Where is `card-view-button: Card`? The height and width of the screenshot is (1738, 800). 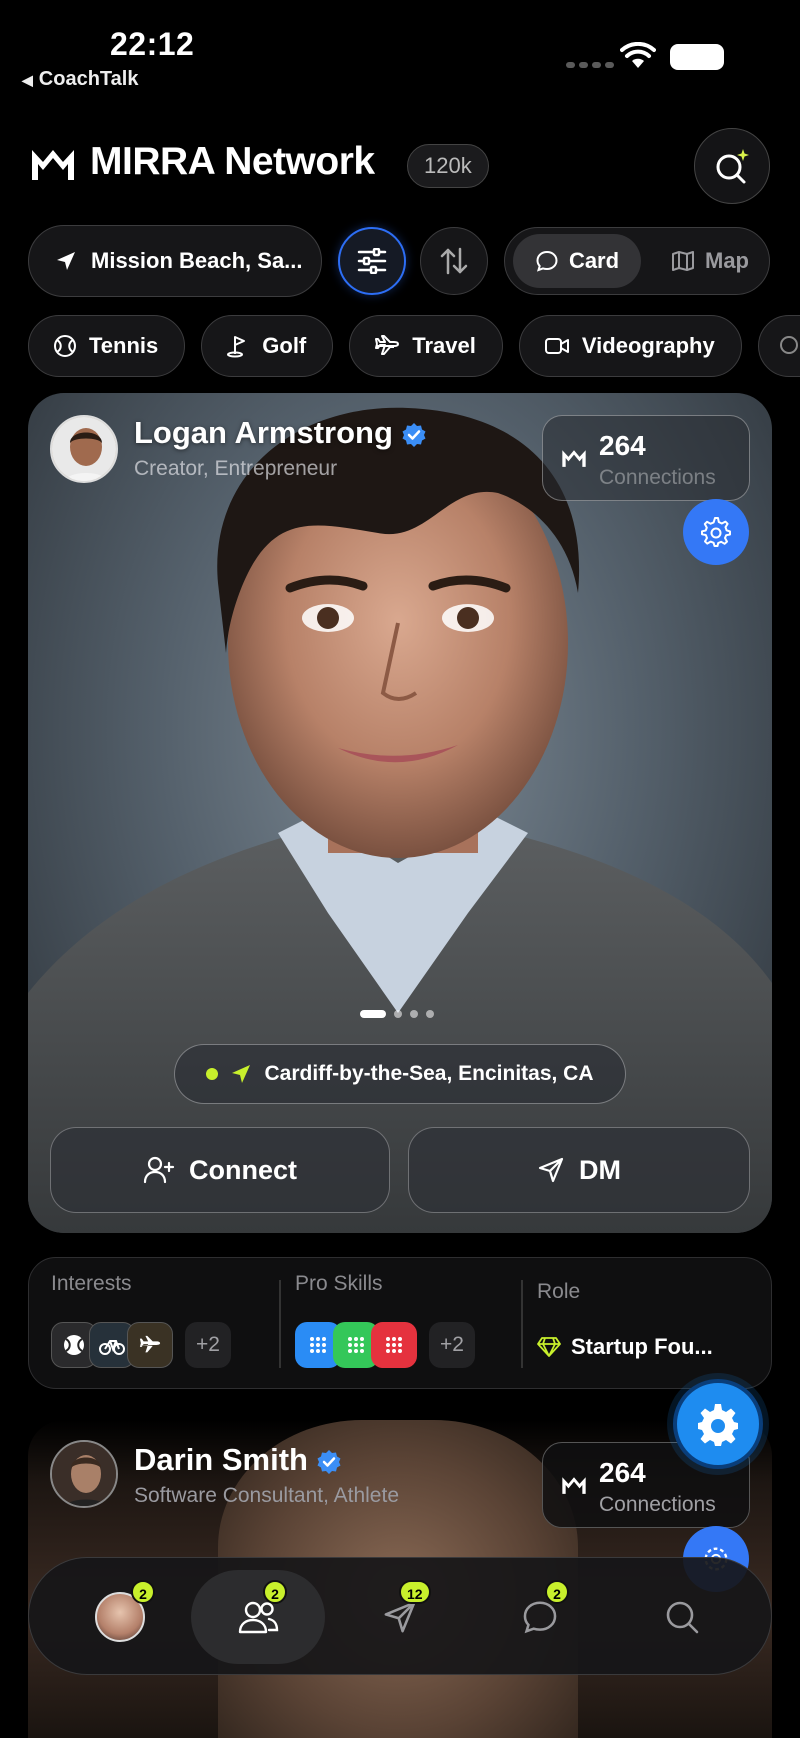 card-view-button: Card is located at coordinates (577, 261).